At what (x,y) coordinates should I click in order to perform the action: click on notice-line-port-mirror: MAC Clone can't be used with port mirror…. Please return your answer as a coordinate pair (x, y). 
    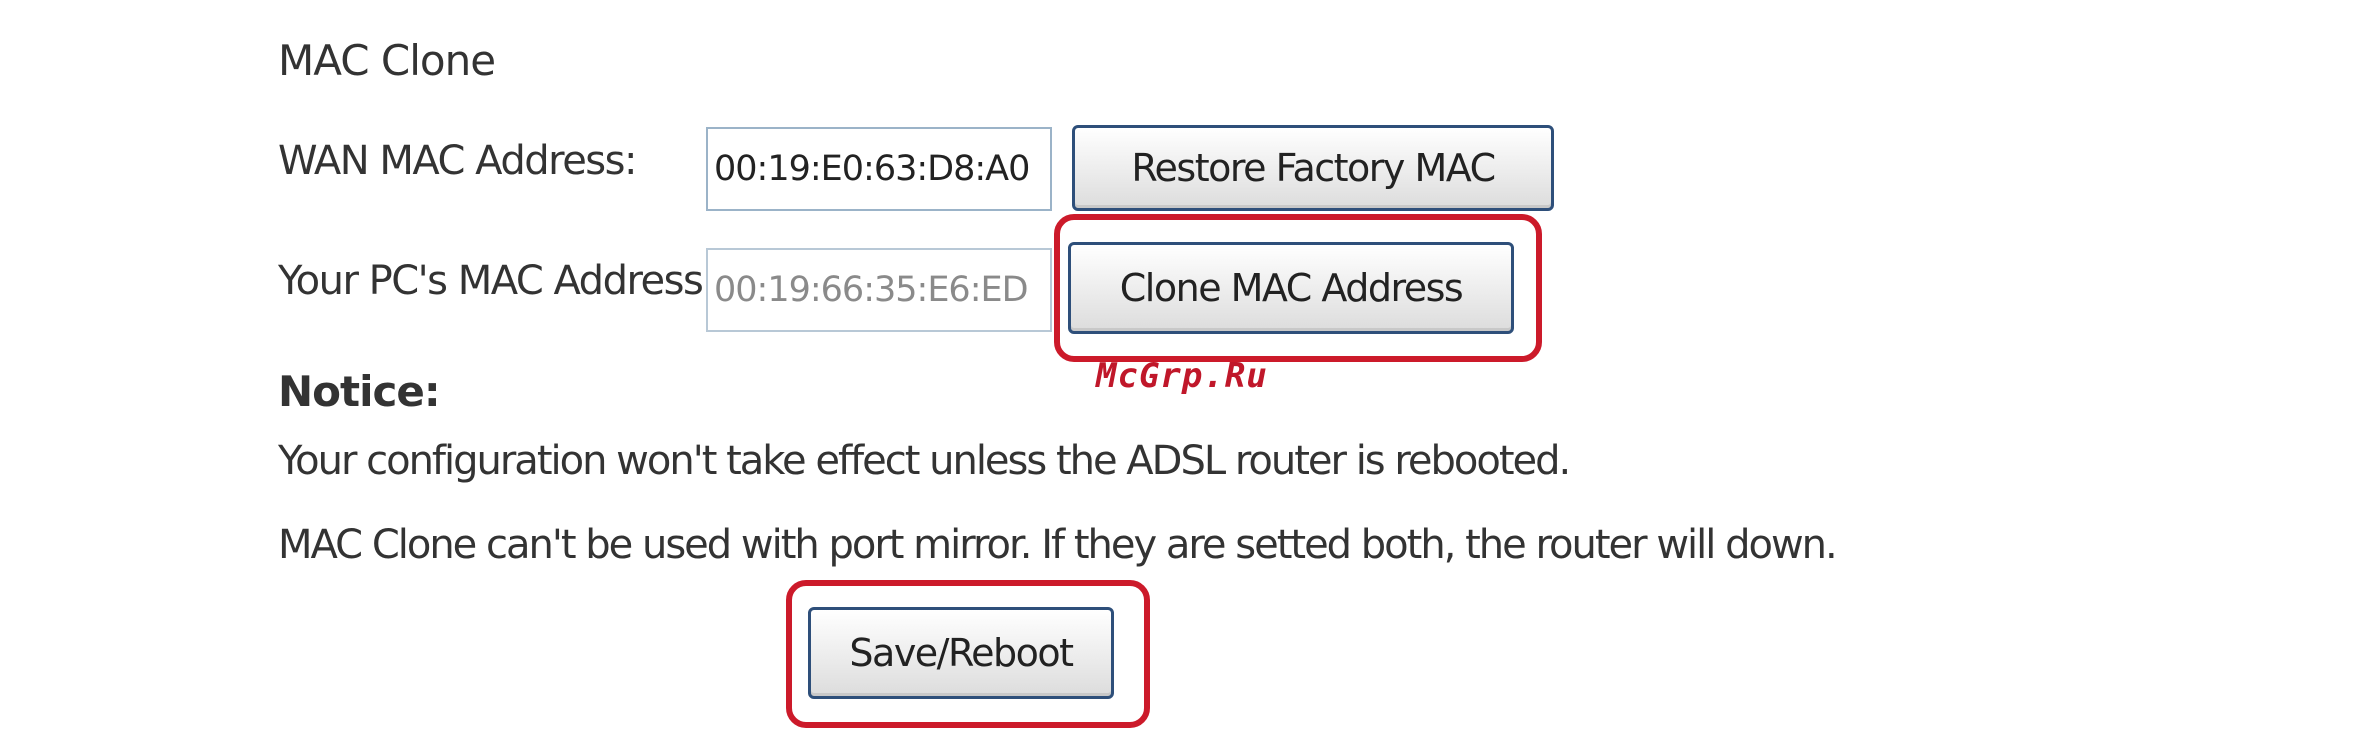
    Looking at the image, I should click on (1058, 545).